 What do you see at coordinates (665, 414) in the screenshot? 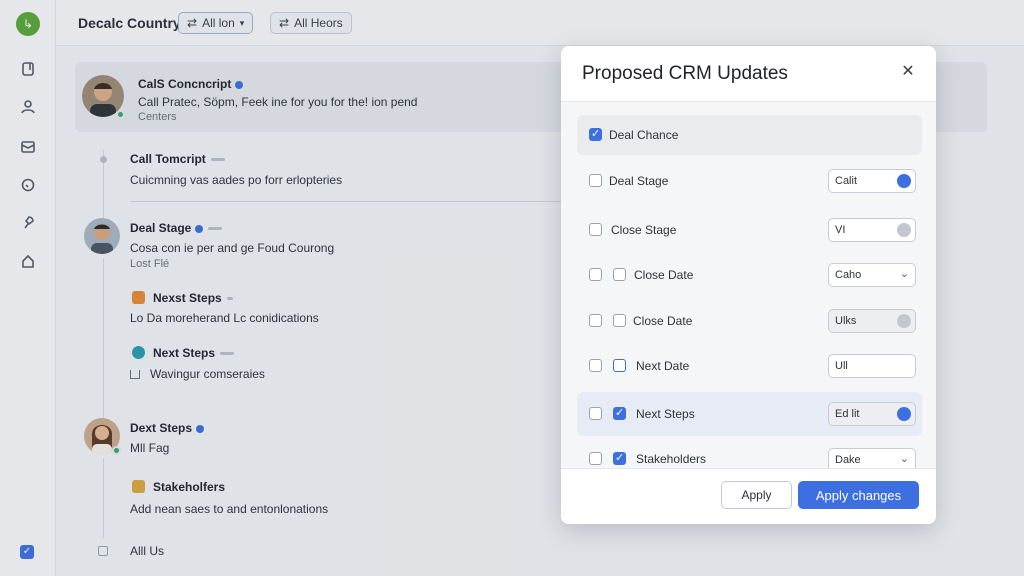
I see `row-label: Next Steps` at bounding box center [665, 414].